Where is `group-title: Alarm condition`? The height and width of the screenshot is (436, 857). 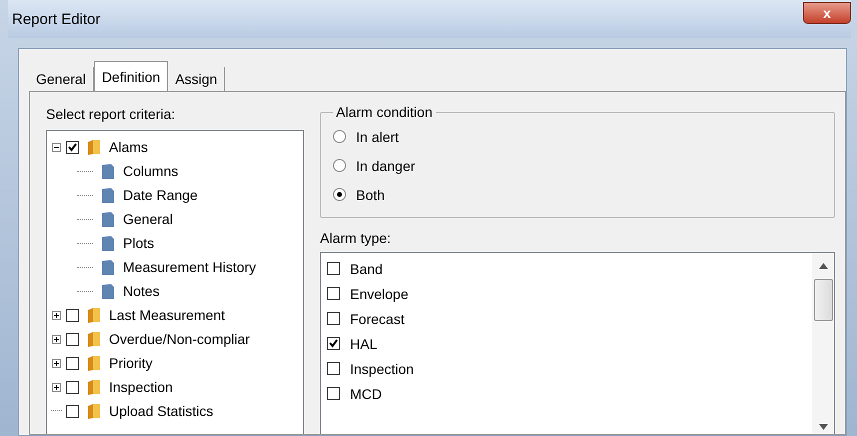
group-title: Alarm condition is located at coordinates (384, 112).